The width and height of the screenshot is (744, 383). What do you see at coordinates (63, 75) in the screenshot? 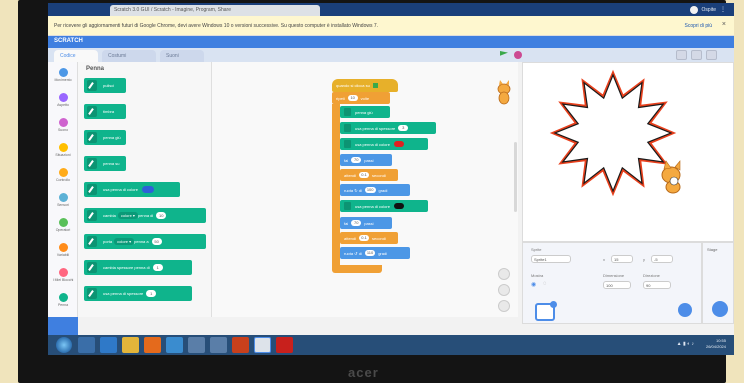
I see `category-movimento: Movimento` at bounding box center [63, 75].